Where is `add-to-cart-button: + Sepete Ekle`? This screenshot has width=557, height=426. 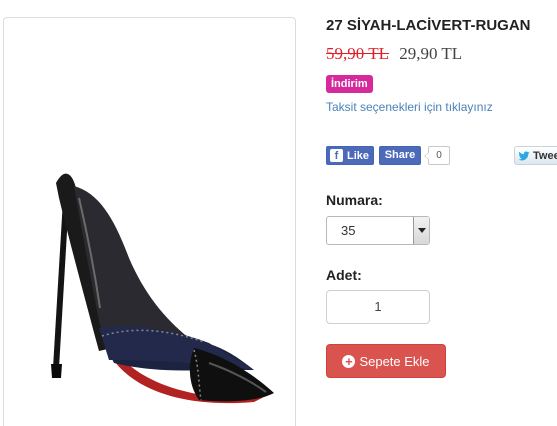 add-to-cart-button: + Sepete Ekle is located at coordinates (386, 361).